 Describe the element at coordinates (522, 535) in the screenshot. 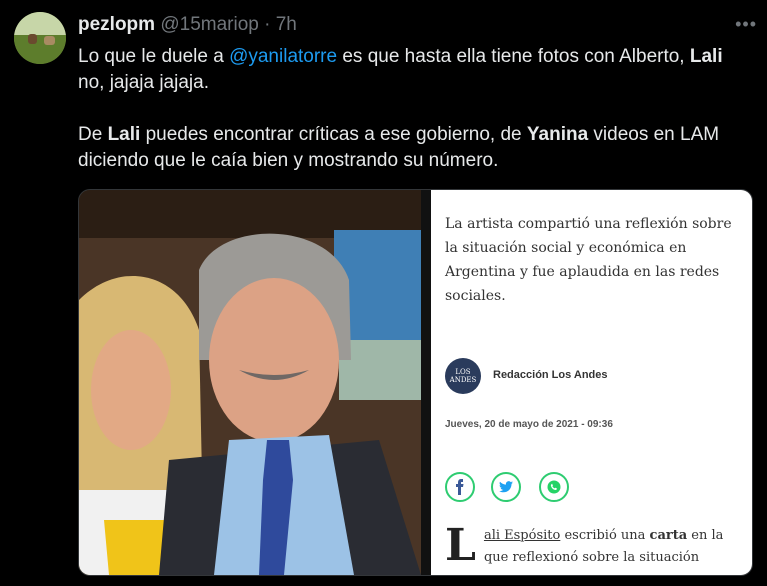

I see `article-body-link: ali Espósito` at that location.